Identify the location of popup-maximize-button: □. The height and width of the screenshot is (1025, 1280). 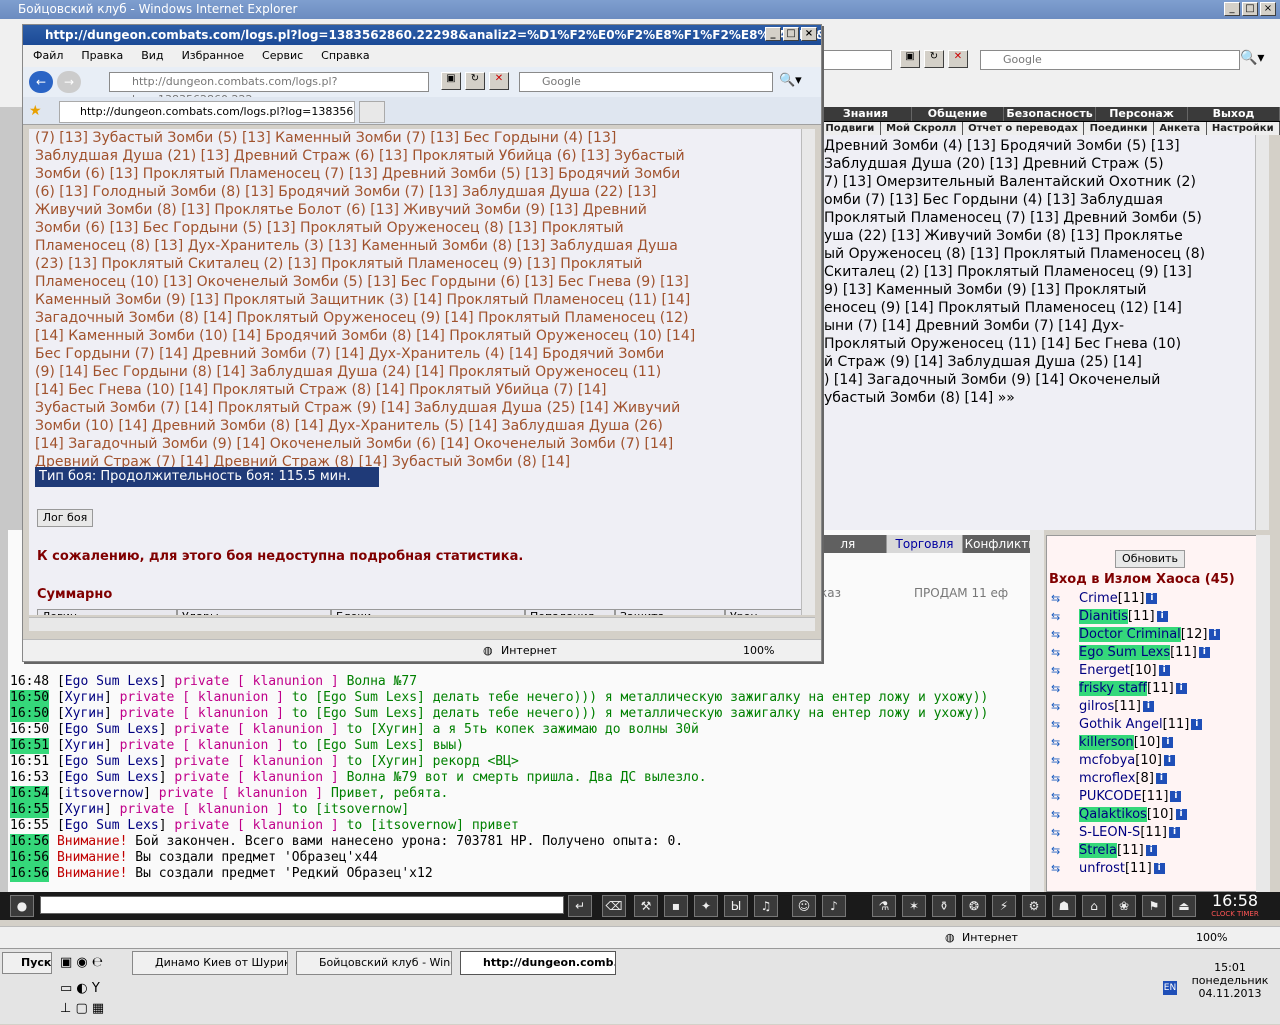
(791, 34).